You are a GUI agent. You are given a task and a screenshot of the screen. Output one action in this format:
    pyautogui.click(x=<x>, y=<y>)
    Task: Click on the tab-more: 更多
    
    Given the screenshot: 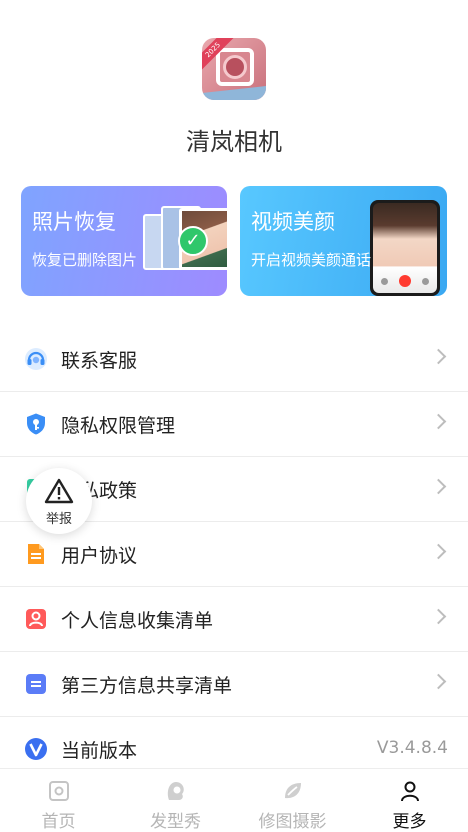 What is the action you would take?
    pyautogui.click(x=409, y=800)
    